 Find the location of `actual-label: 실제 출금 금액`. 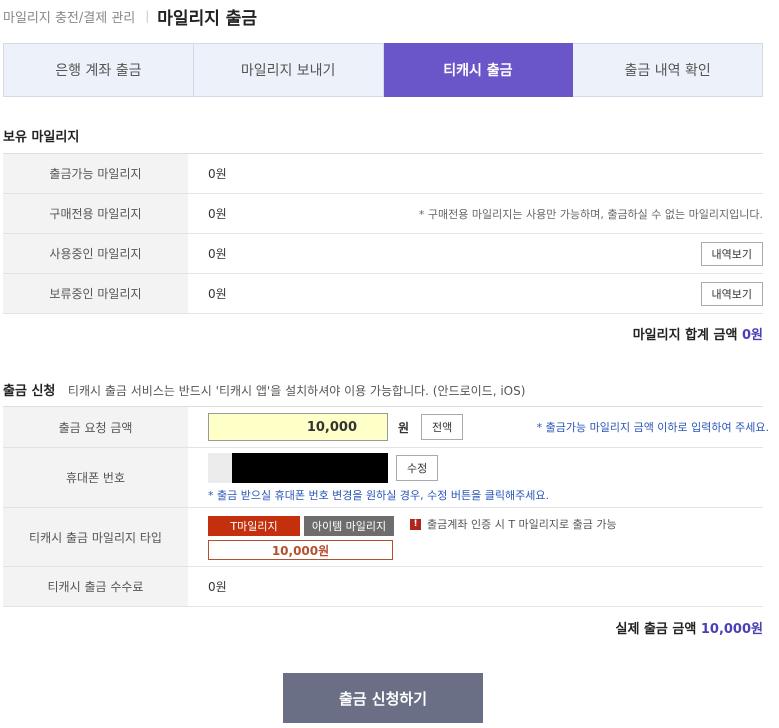

actual-label: 실제 출금 금액 is located at coordinates (656, 629).